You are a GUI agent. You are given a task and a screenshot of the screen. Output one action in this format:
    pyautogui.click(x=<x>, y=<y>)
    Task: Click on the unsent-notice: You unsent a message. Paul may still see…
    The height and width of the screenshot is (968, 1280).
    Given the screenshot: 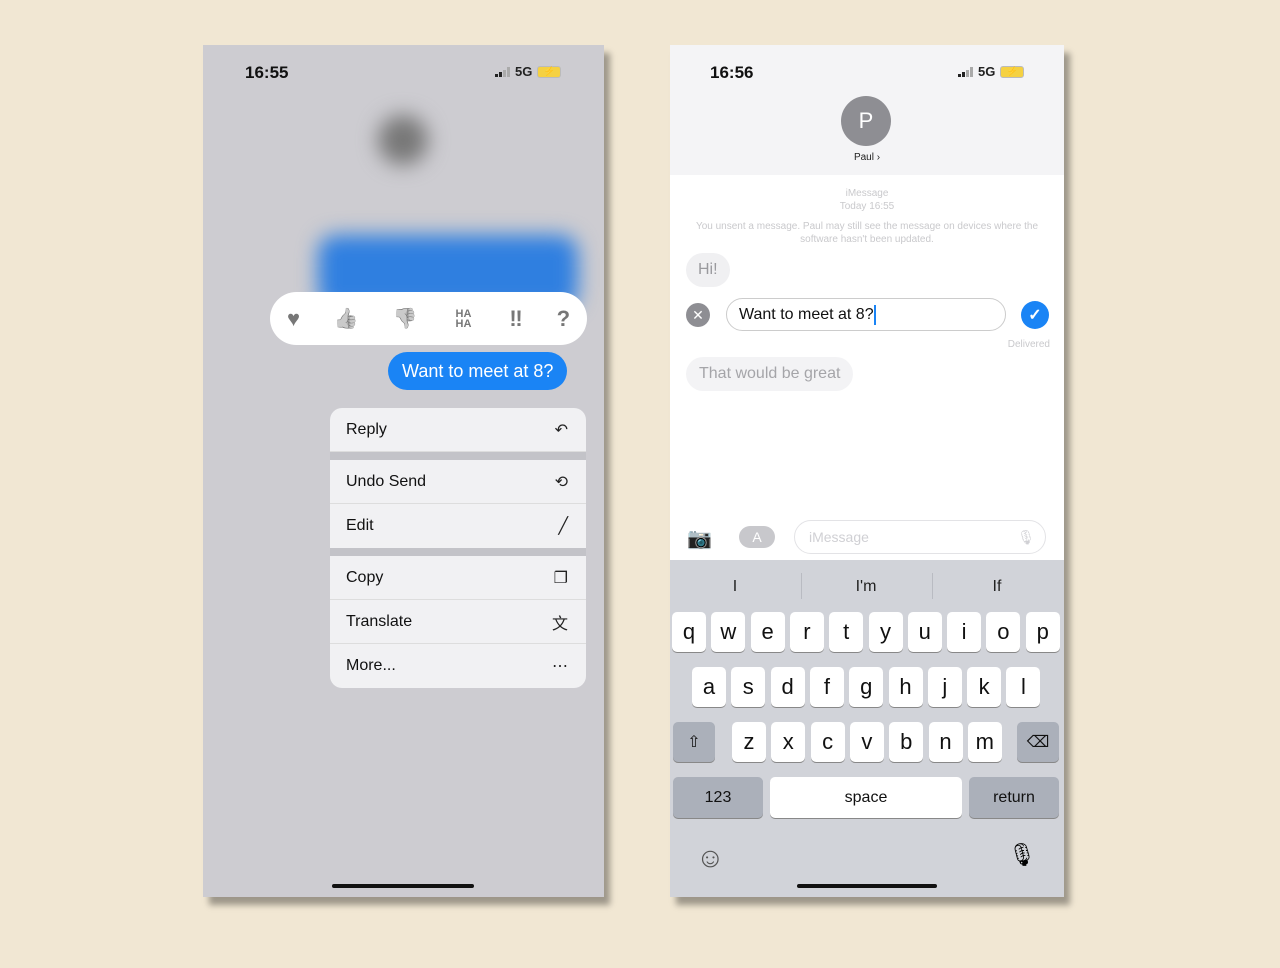 What is the action you would take?
    pyautogui.click(x=867, y=233)
    